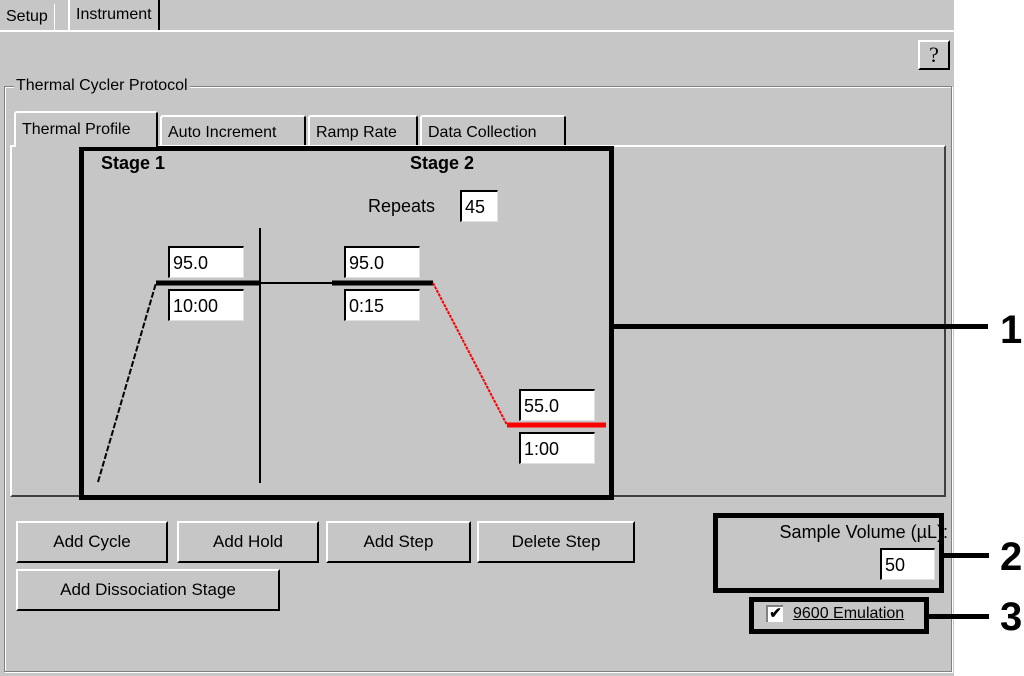  What do you see at coordinates (148, 590) in the screenshot?
I see `add-dissociation-stage-button: Add Dissociation Stage` at bounding box center [148, 590].